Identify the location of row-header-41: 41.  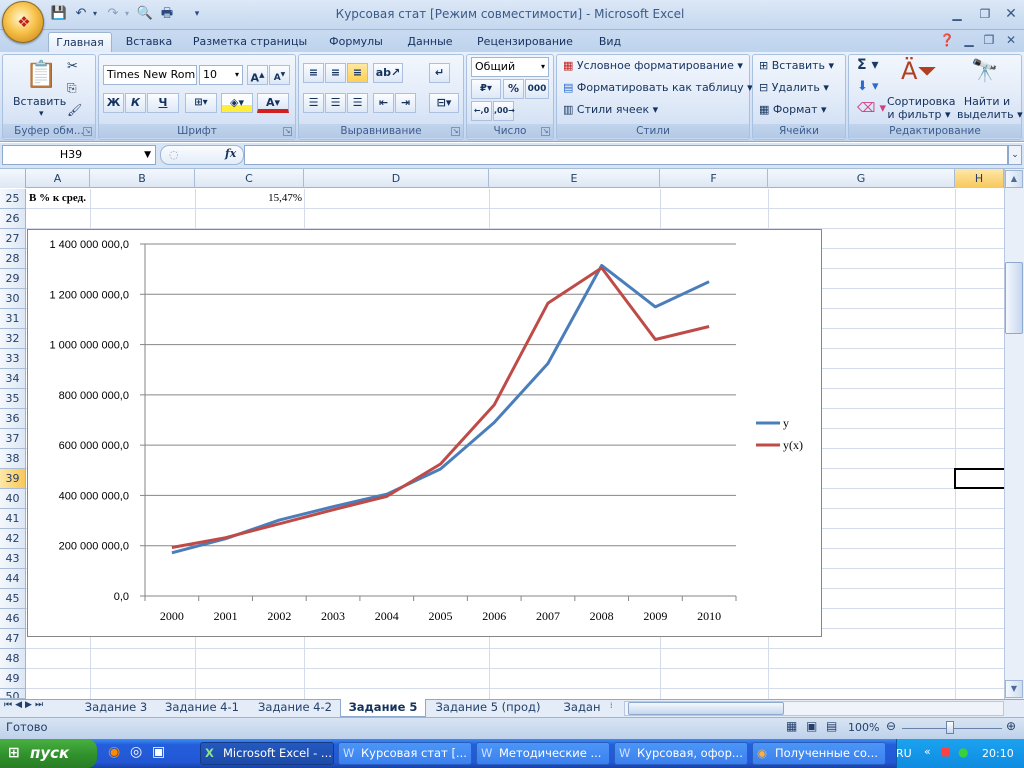
(13, 519).